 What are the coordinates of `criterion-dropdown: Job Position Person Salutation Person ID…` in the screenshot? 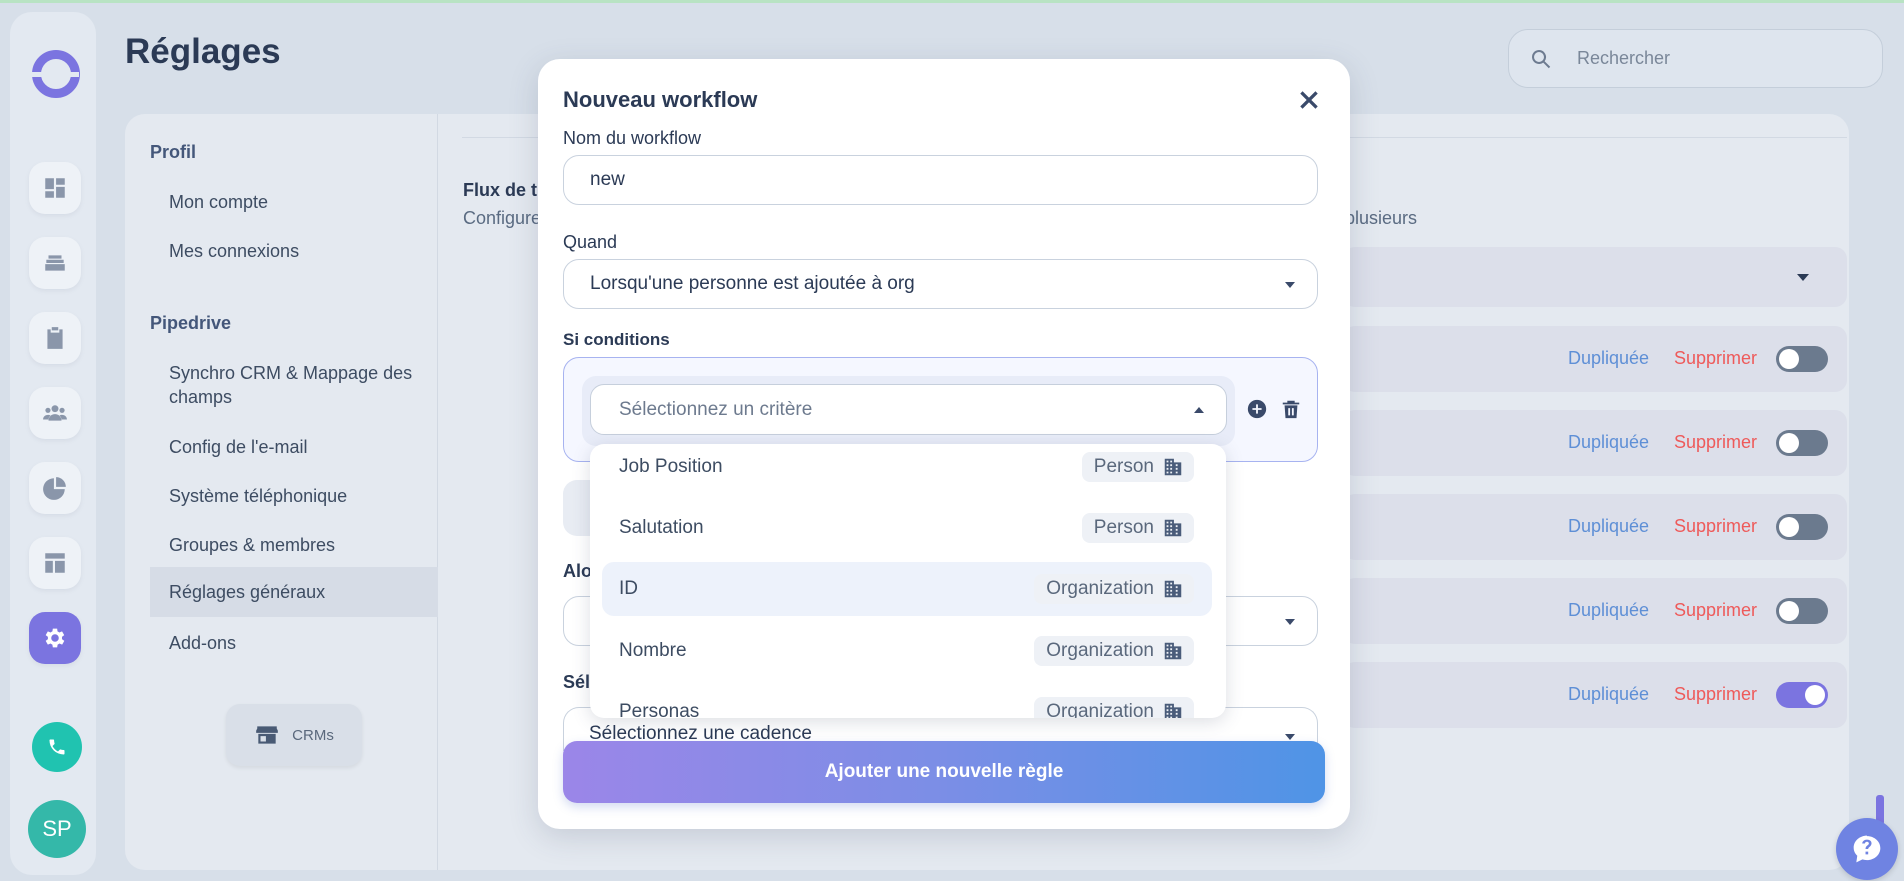 It's located at (908, 581).